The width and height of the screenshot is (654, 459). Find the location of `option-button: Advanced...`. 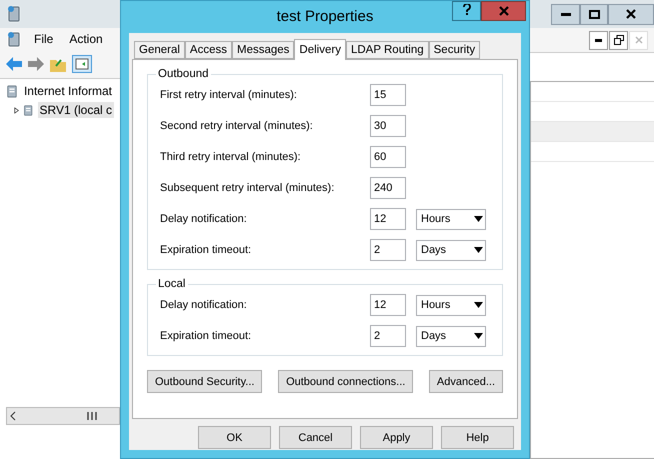

option-button: Advanced... is located at coordinates (465, 381).